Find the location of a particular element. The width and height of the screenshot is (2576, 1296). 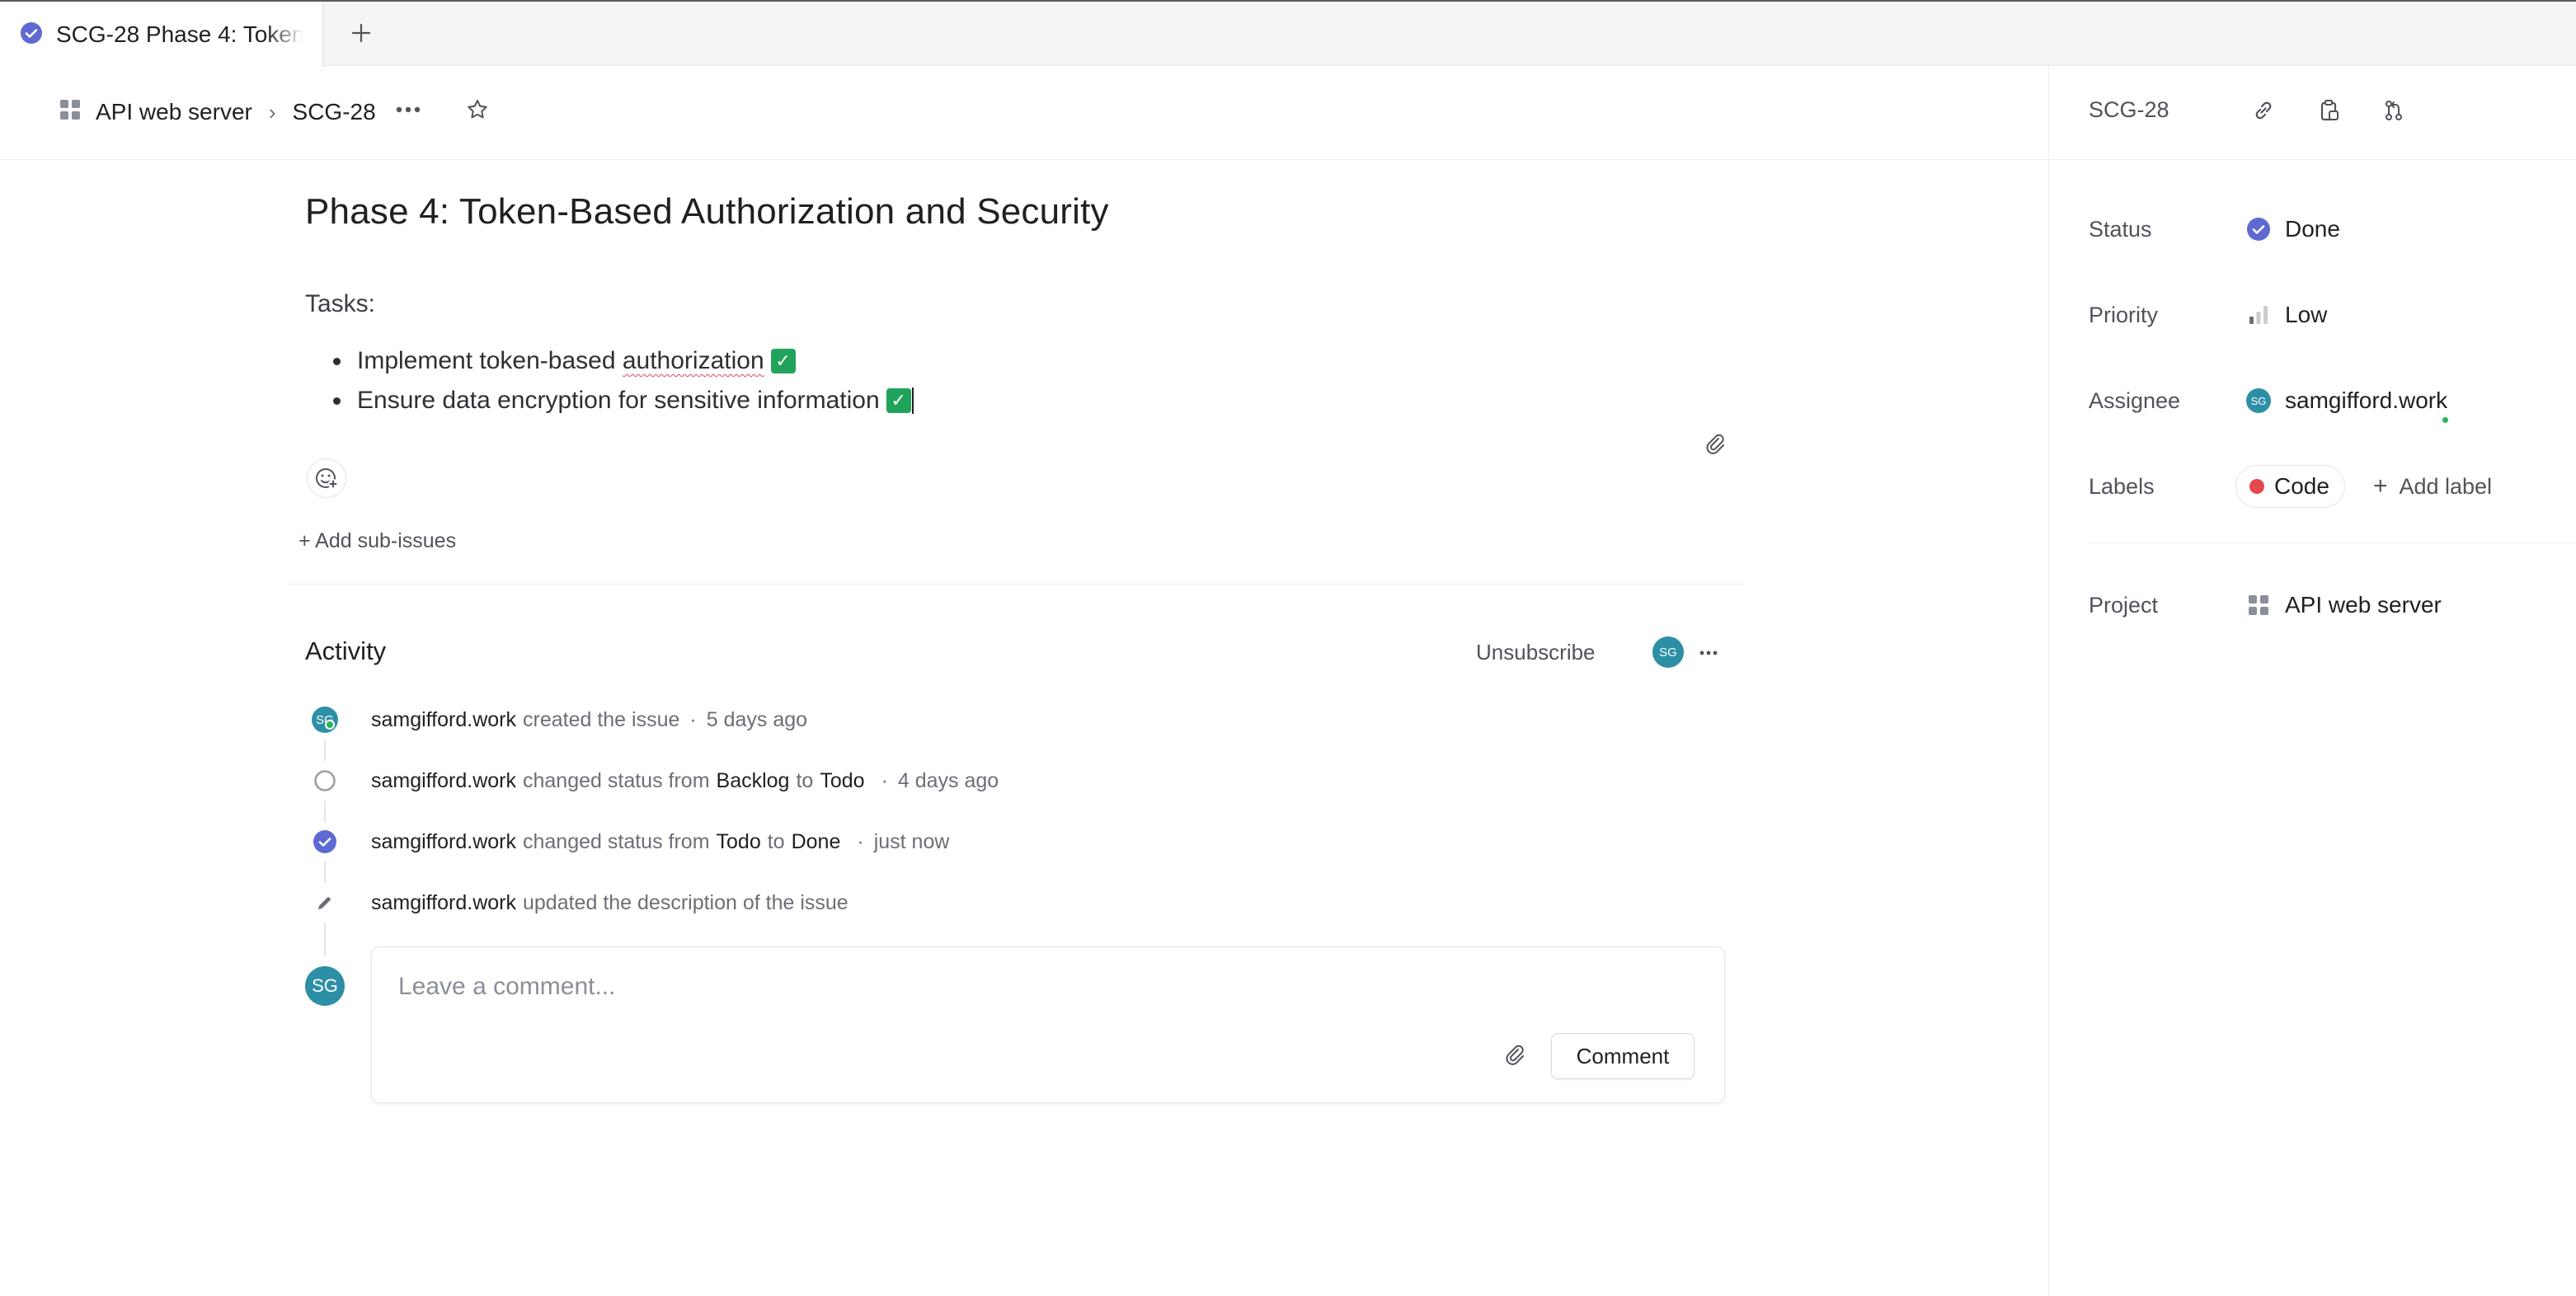

more-options-button is located at coordinates (408, 110).